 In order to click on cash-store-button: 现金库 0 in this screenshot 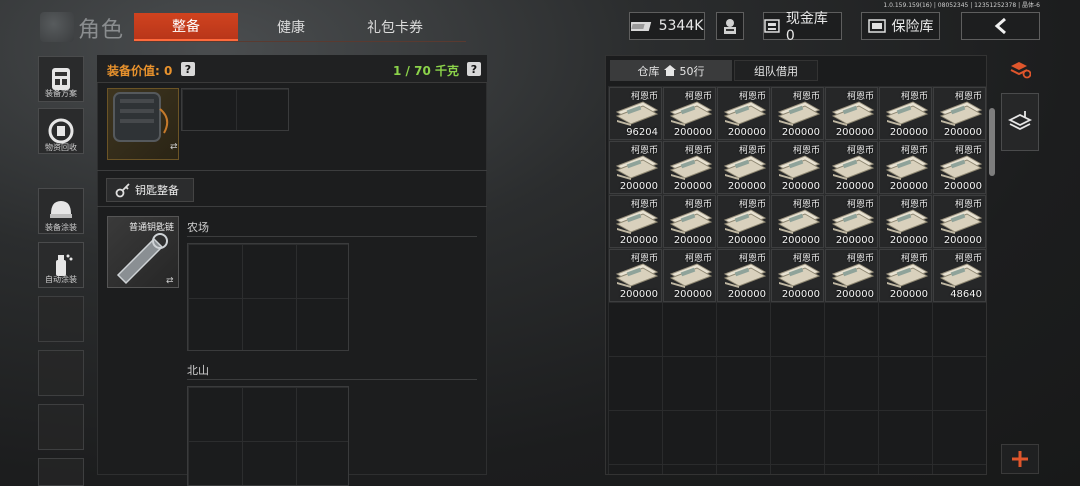, I will do `click(802, 27)`.